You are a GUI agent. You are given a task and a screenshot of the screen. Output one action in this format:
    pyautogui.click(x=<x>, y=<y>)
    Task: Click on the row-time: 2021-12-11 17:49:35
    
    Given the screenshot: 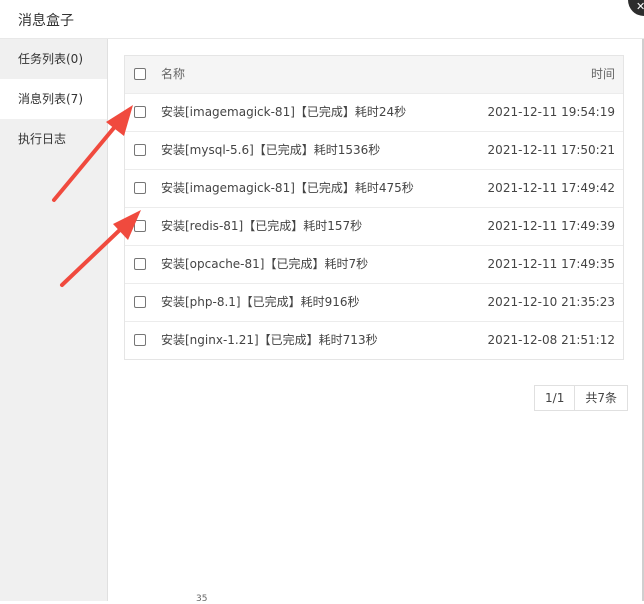 What is the action you would take?
    pyautogui.click(x=551, y=264)
    